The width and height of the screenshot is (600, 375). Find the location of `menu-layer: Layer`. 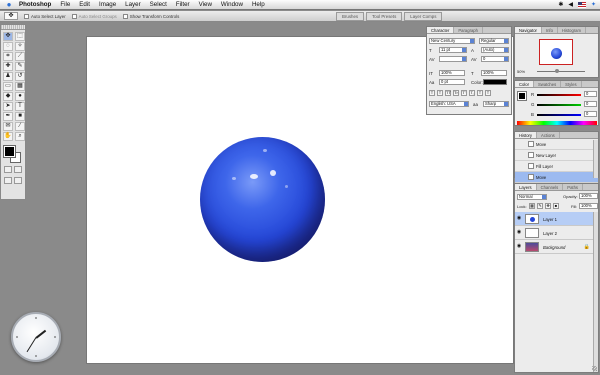

menu-layer: Layer is located at coordinates (132, 4).